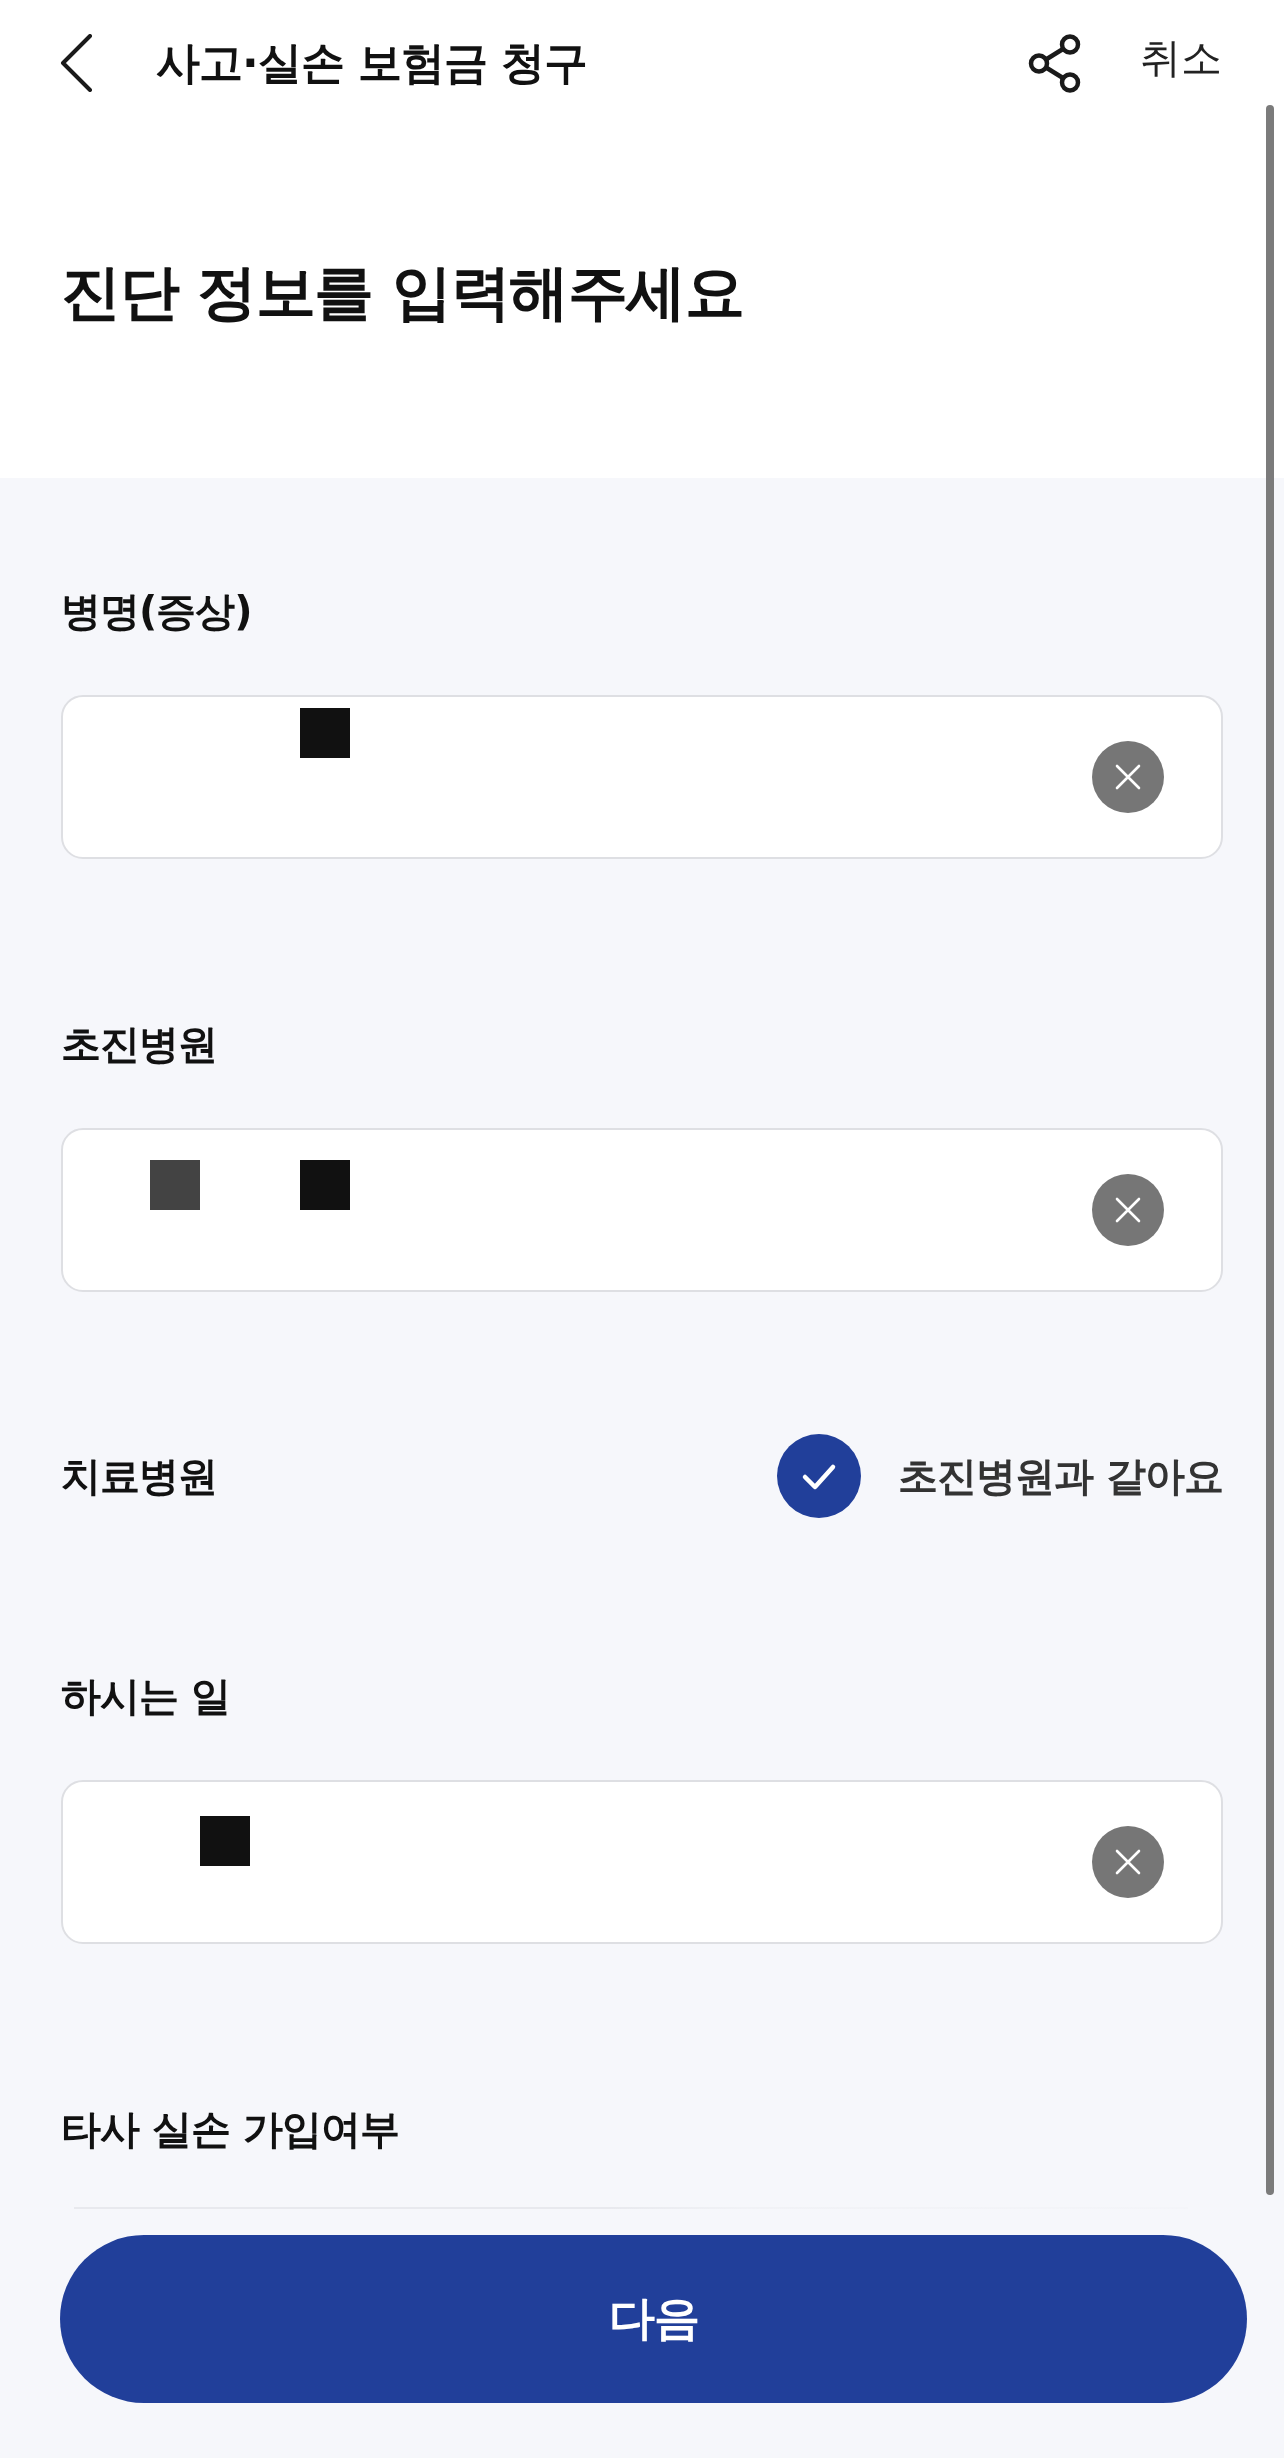  I want to click on field-label: 하시는 일, so click(145, 1696).